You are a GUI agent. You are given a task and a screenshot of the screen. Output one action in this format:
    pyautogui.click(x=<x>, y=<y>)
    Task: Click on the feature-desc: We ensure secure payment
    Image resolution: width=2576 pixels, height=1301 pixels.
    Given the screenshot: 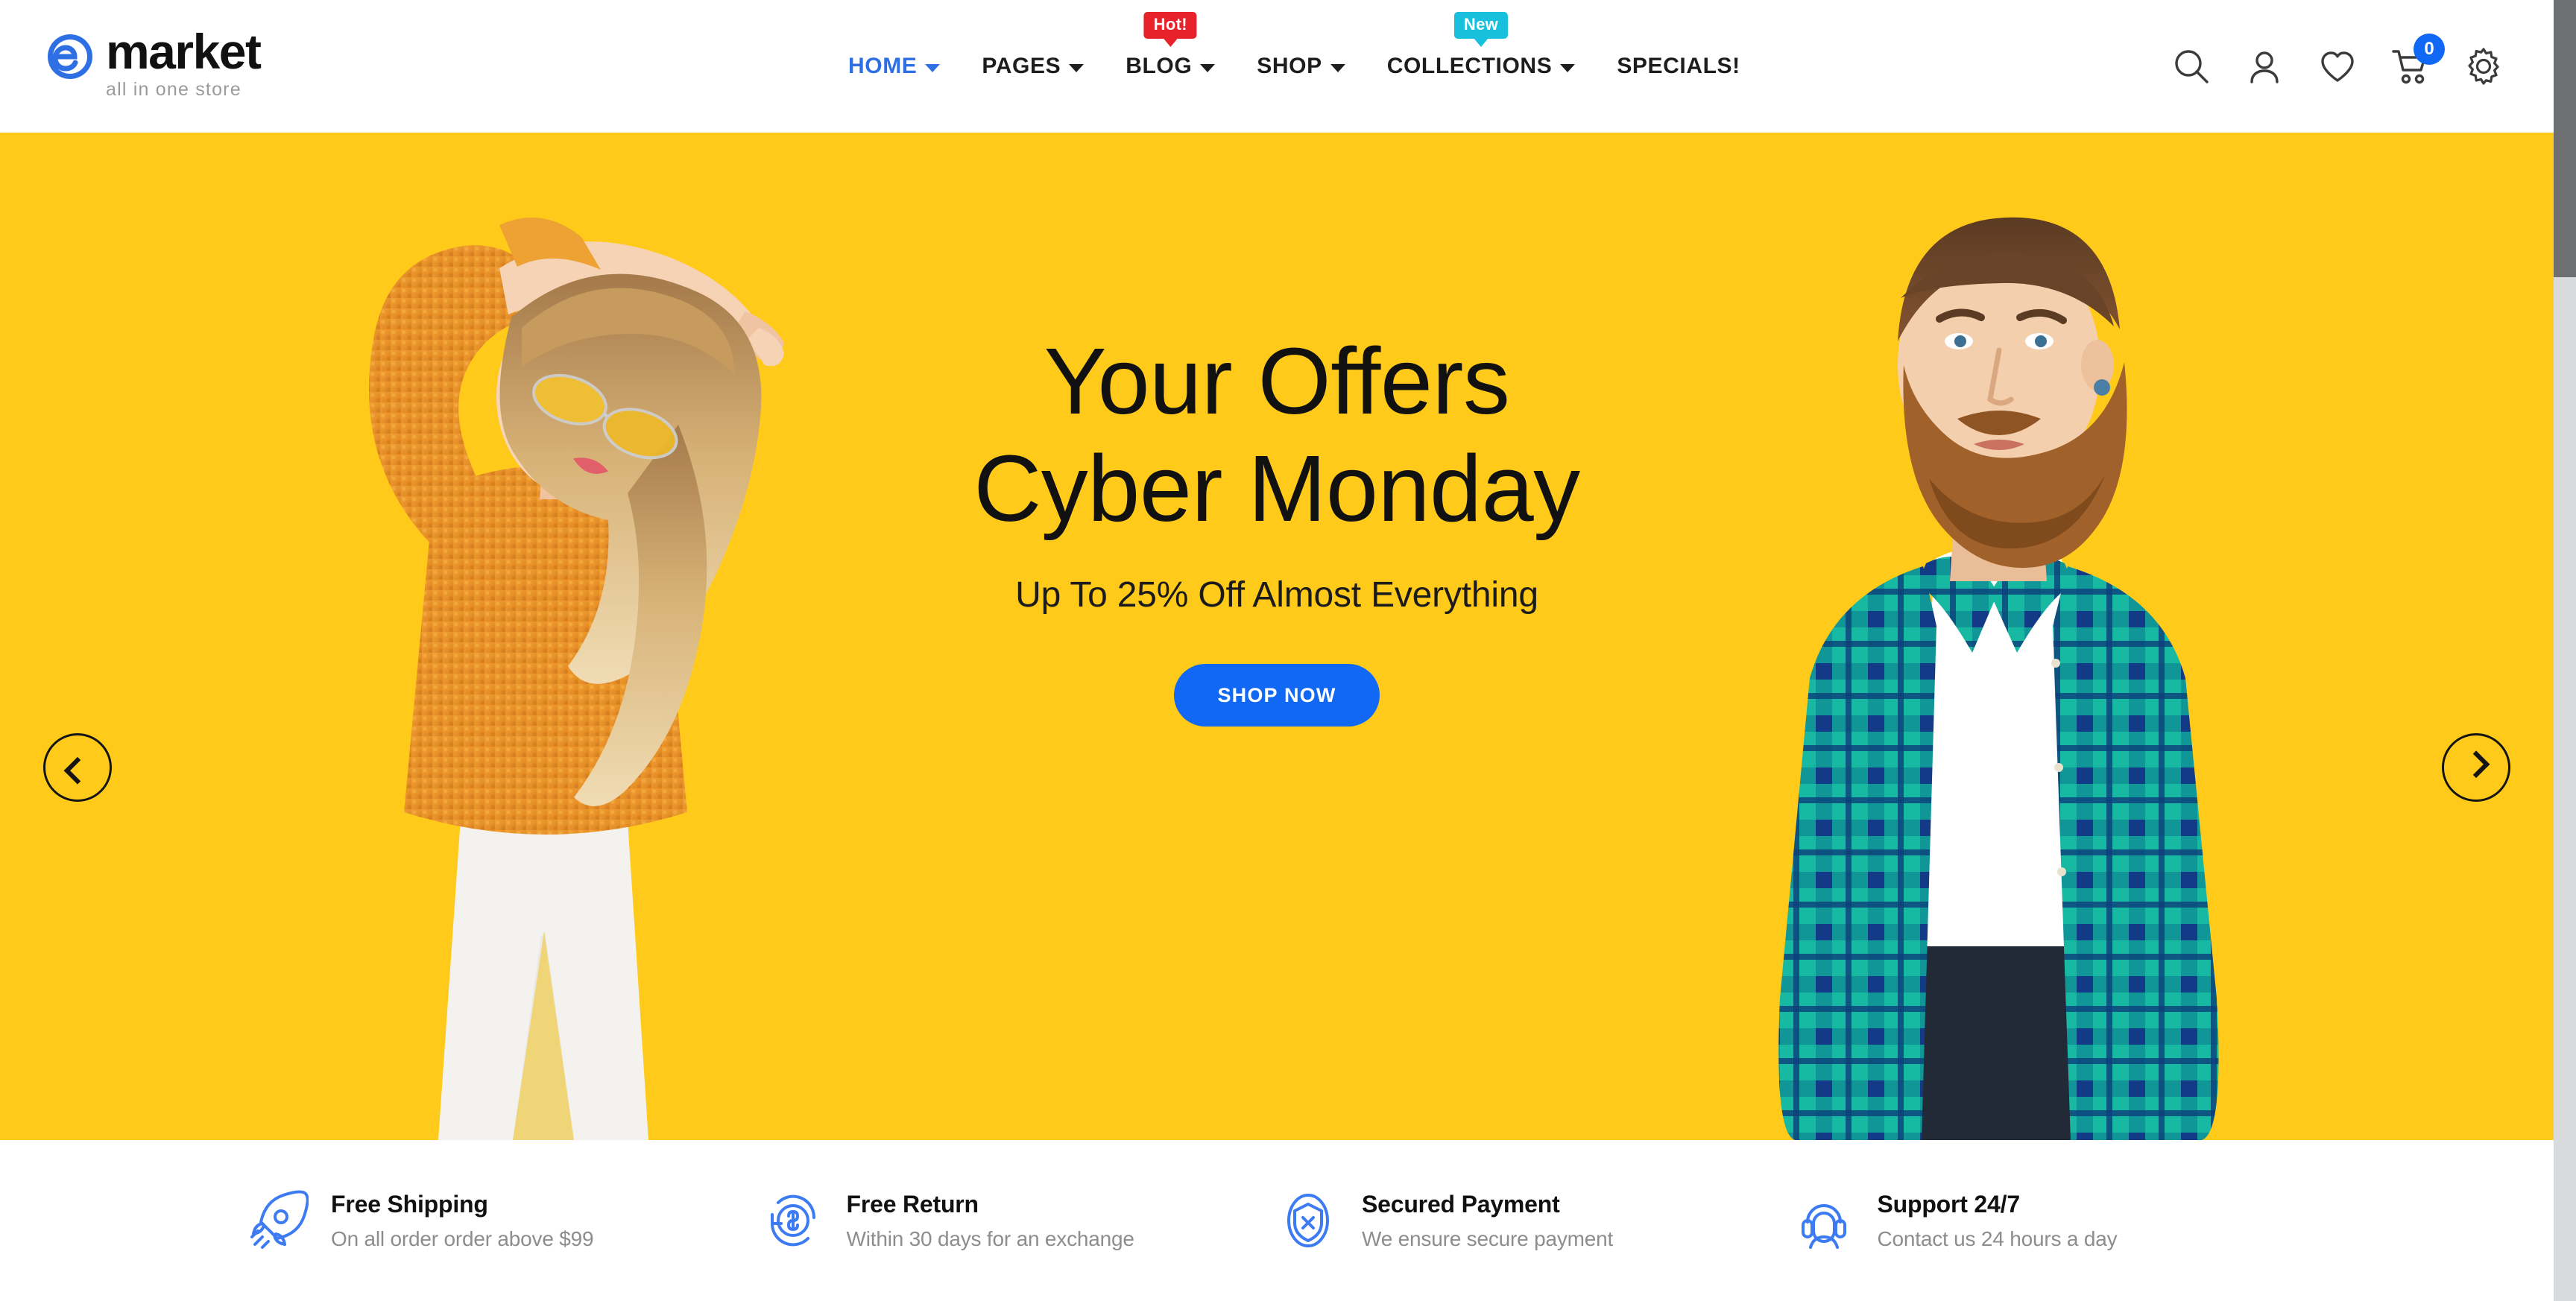 What is the action you would take?
    pyautogui.click(x=1488, y=1238)
    